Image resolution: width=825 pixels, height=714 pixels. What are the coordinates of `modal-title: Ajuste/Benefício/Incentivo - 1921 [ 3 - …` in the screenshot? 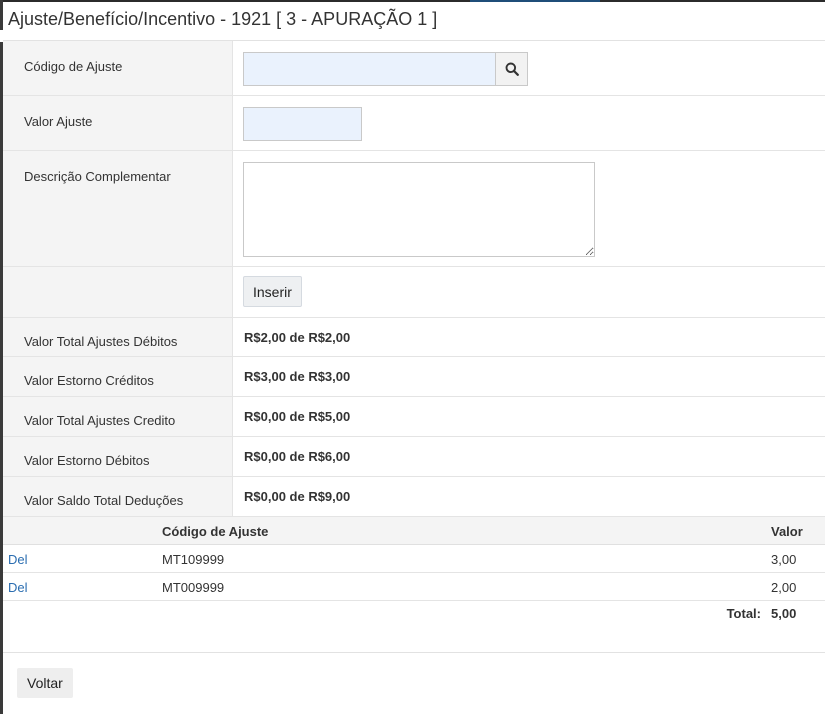 It's located at (223, 19).